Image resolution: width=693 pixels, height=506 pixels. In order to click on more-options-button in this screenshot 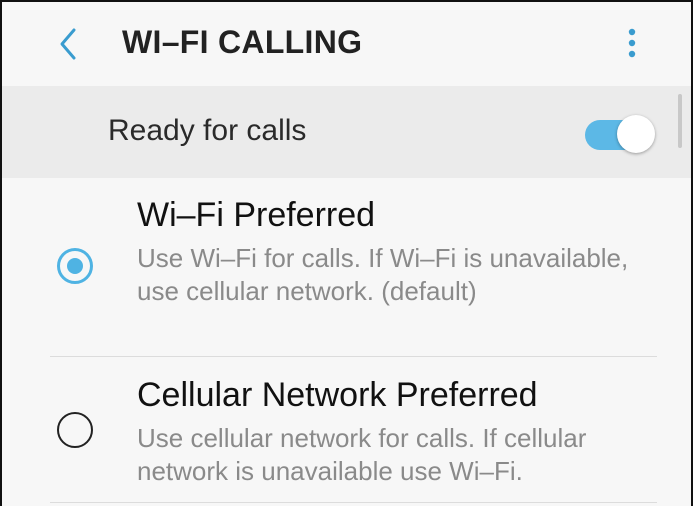, I will do `click(632, 44)`.